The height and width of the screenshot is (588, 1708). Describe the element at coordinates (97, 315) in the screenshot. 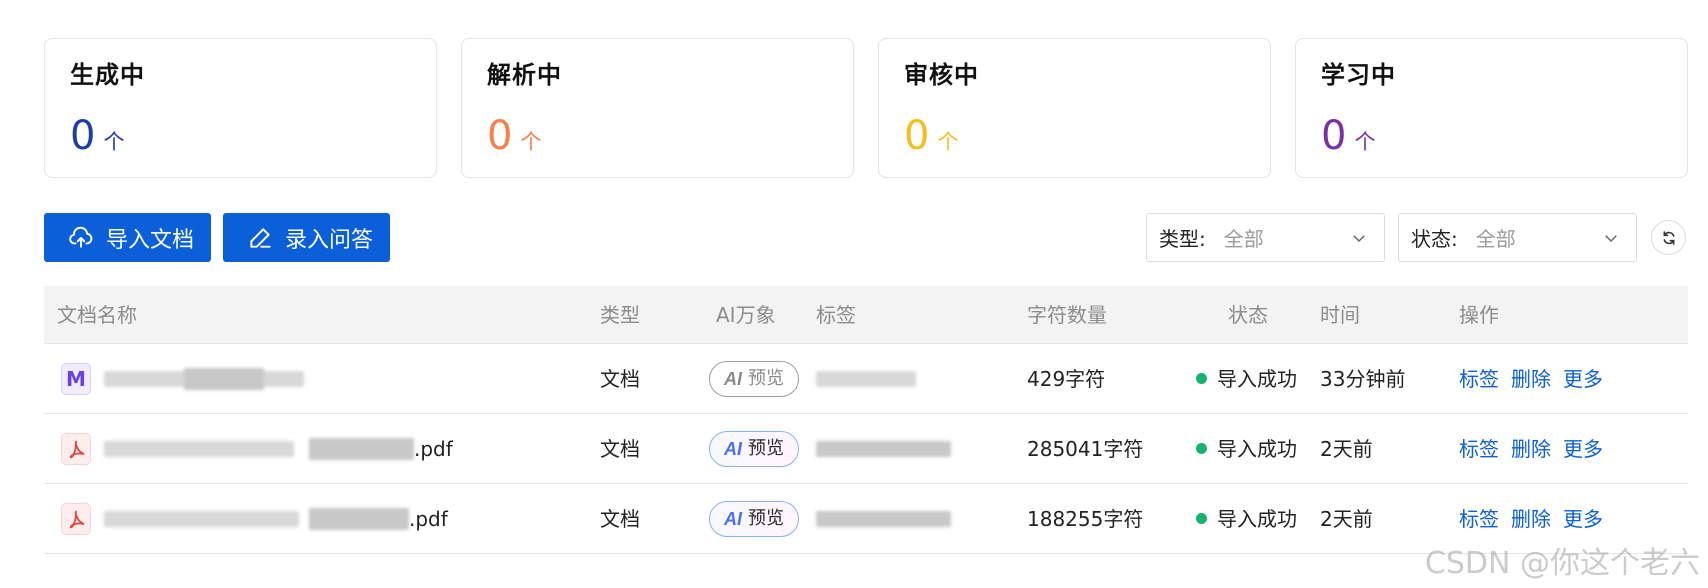

I see `column-header-name: 文档名称` at that location.